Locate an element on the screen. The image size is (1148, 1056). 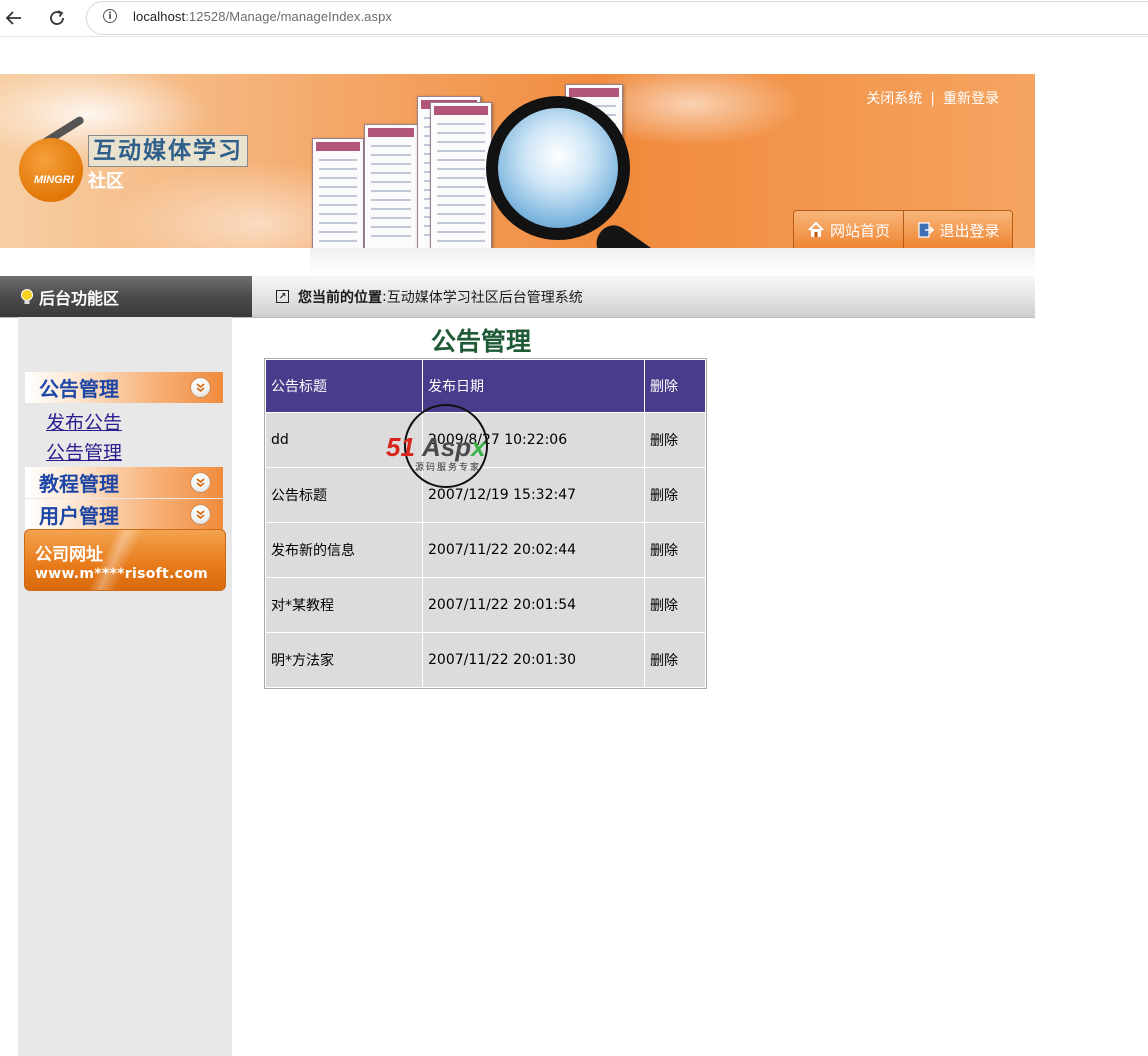
notice-date-cell: 2009/8/27 10:22:06 is located at coordinates (533, 440).